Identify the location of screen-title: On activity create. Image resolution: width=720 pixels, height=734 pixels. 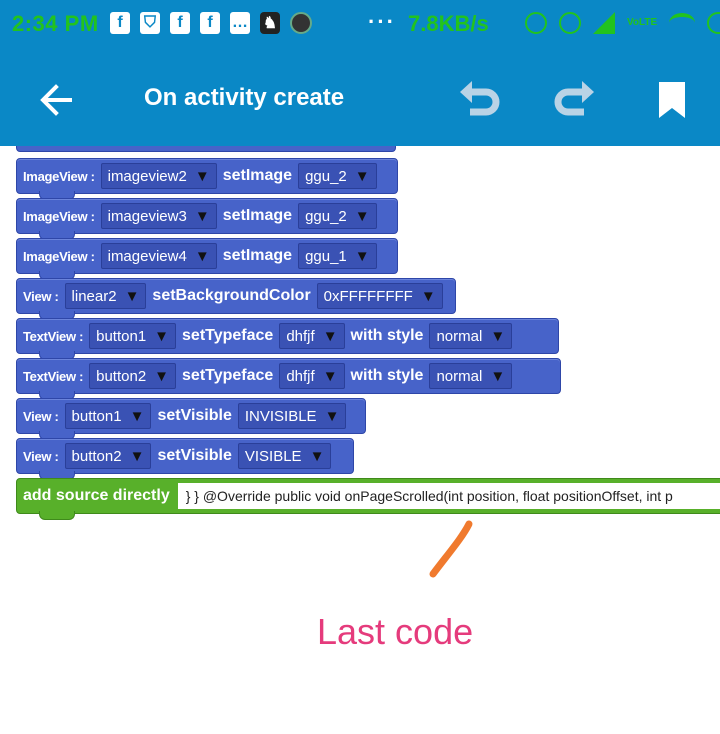
(244, 97).